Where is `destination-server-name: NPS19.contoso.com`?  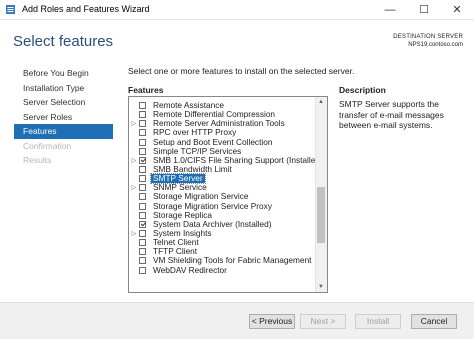 destination-server-name: NPS19.contoso.com is located at coordinates (435, 45).